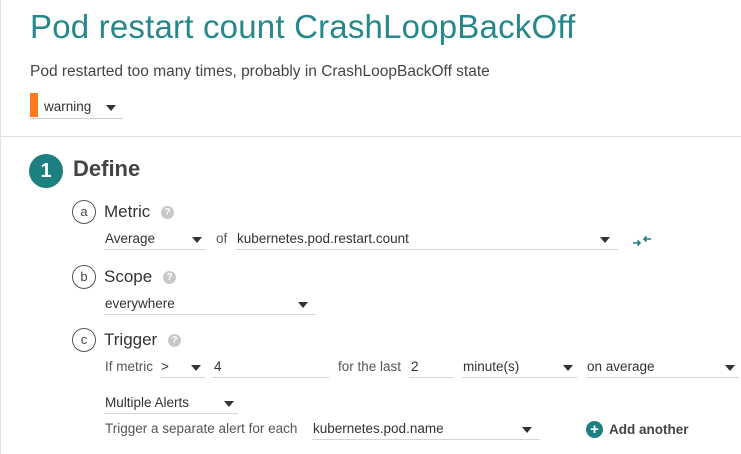 This screenshot has width=741, height=454. Describe the element at coordinates (129, 366) in the screenshot. I see `if-metric-label: If metric` at that location.